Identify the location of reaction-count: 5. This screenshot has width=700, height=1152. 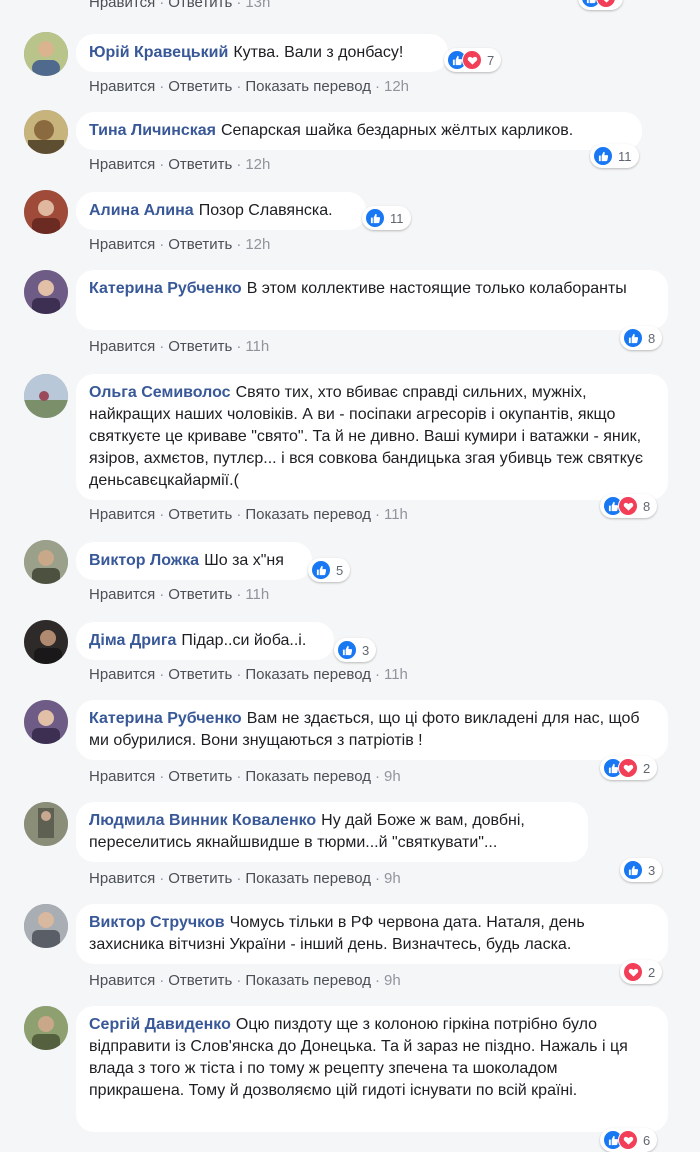
(340, 570).